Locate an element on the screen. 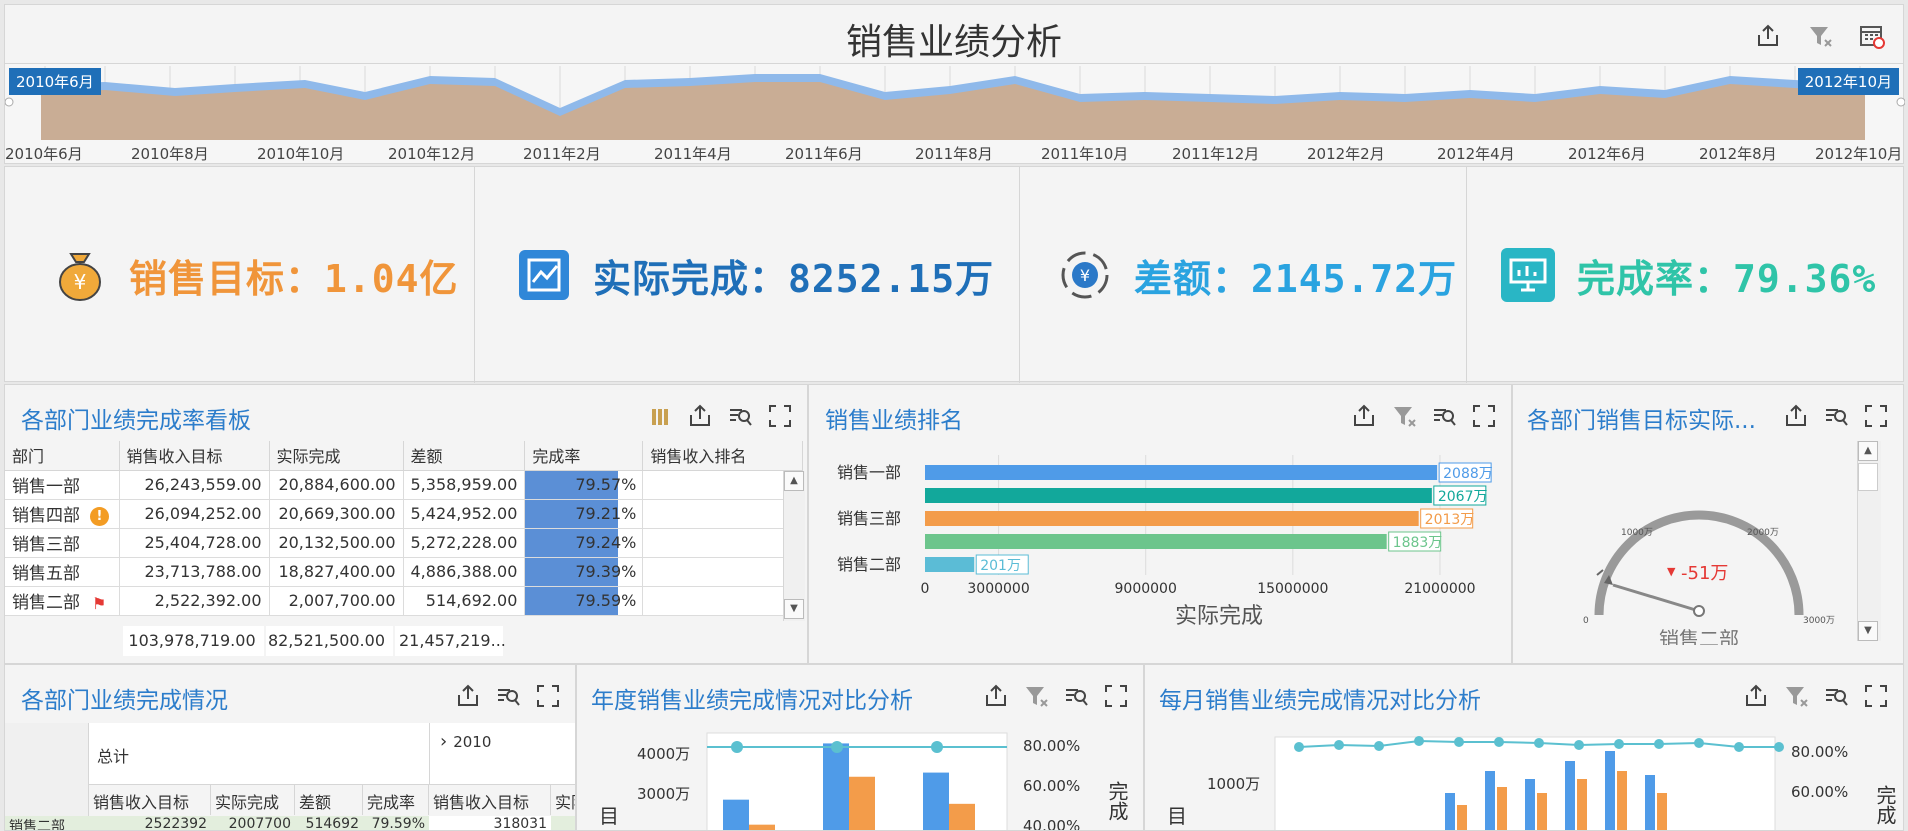  table-scrollbar: ▲ ▼ is located at coordinates (794, 546).